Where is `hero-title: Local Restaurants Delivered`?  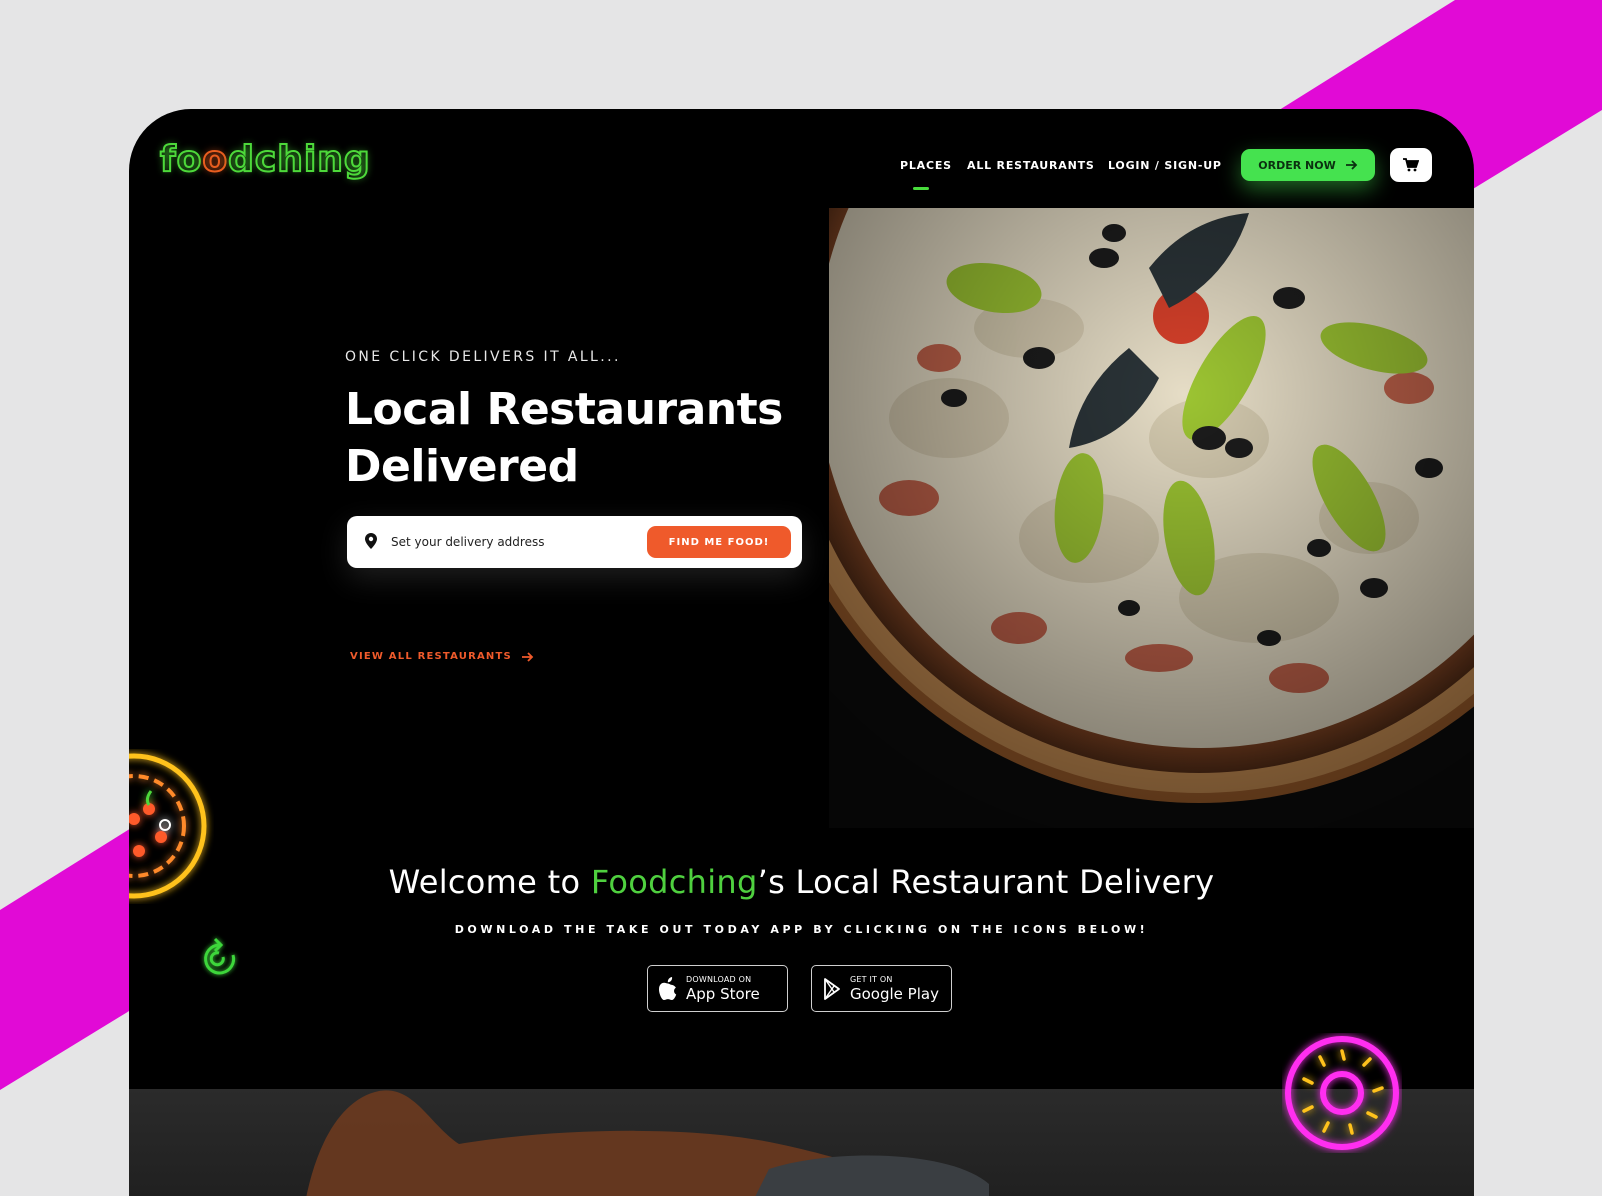
hero-title: Local Restaurants Delivered is located at coordinates (564, 438).